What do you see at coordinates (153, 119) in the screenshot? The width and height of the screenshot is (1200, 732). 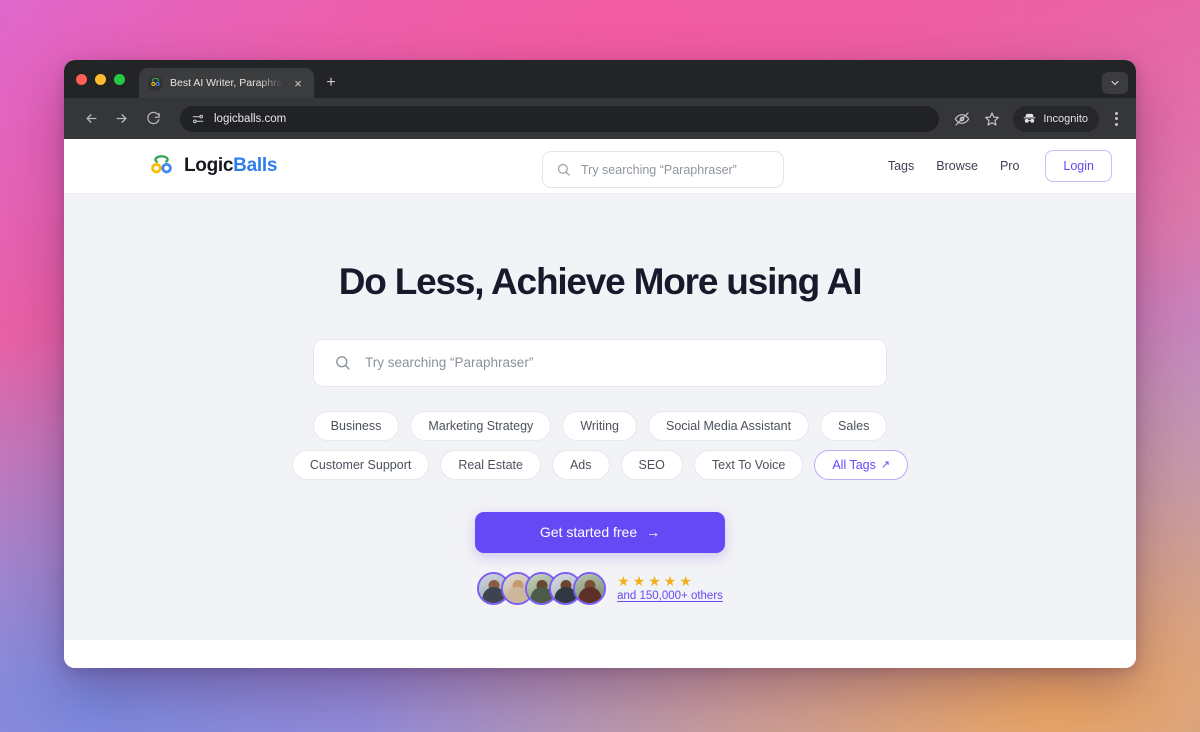 I see `reload-icon` at bounding box center [153, 119].